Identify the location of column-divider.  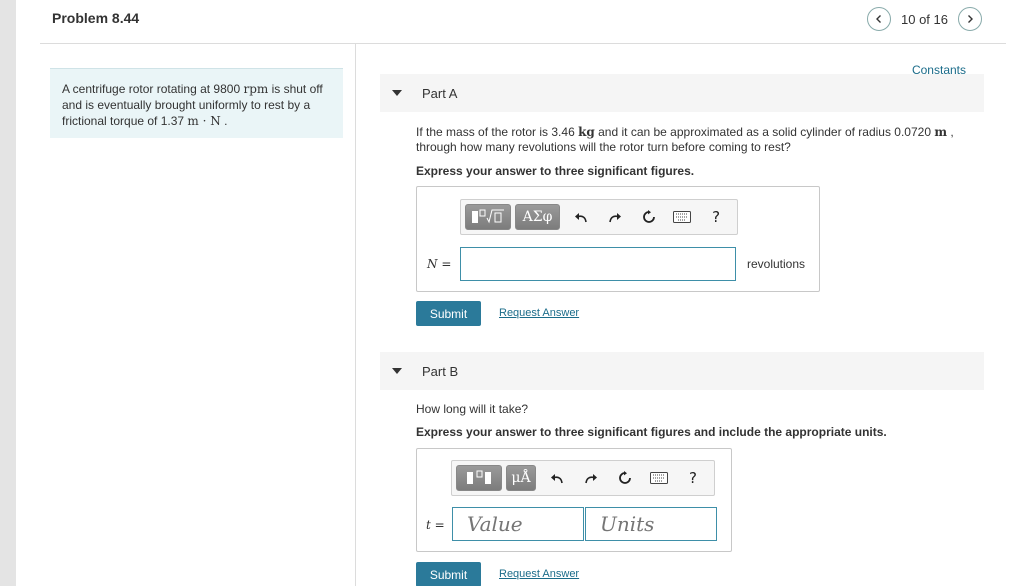
(355, 315).